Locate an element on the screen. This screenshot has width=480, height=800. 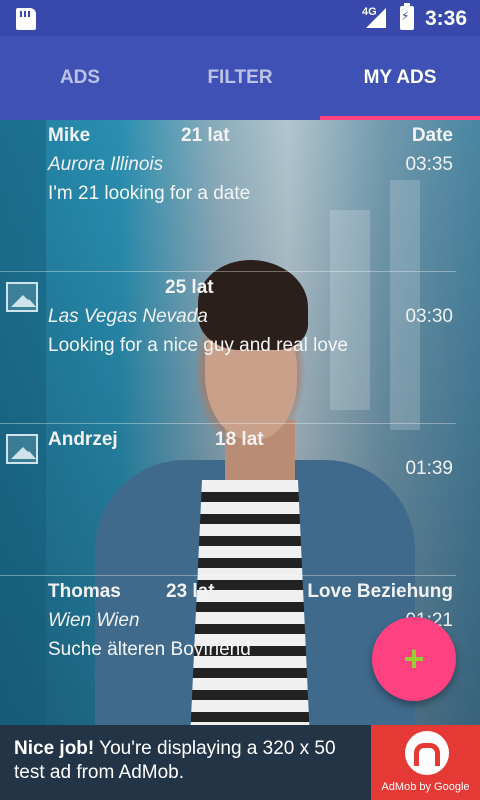
tab-my-ads: MY ADS is located at coordinates (400, 78).